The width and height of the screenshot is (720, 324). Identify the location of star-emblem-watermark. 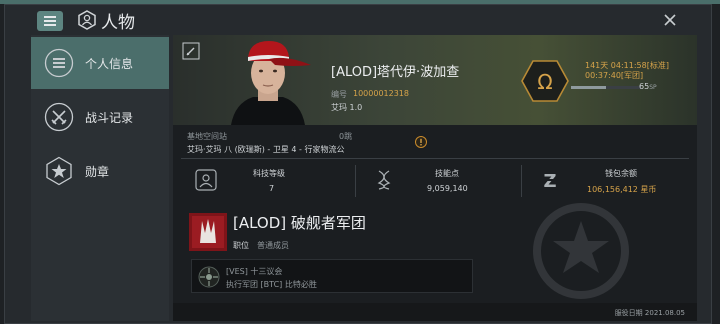
(581, 251).